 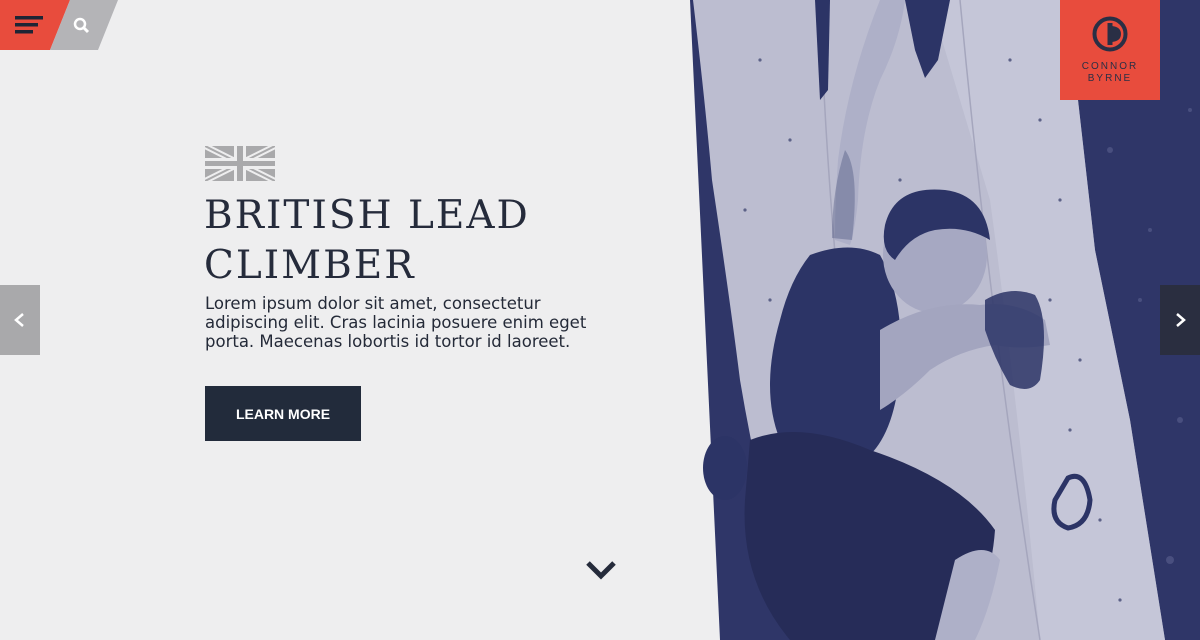 I want to click on chevron-right-icon, so click(x=1181, y=320).